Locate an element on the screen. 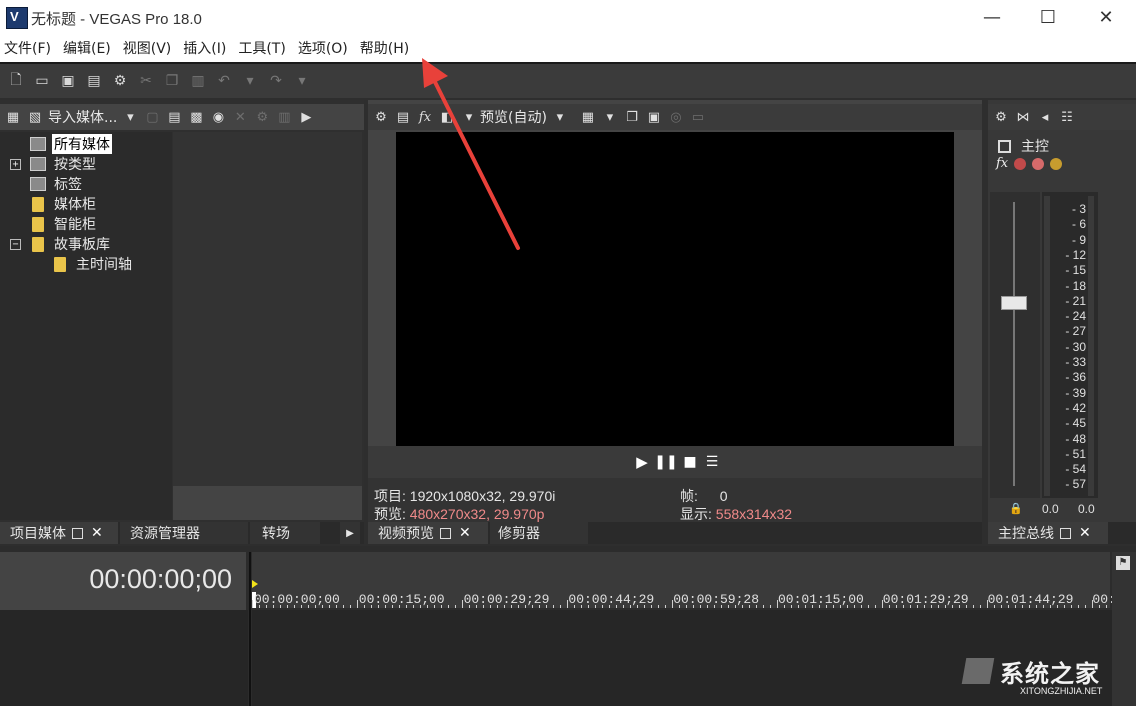 The height and width of the screenshot is (706, 1136). ruler-time-label: 00:00:00;00 is located at coordinates (297, 599).